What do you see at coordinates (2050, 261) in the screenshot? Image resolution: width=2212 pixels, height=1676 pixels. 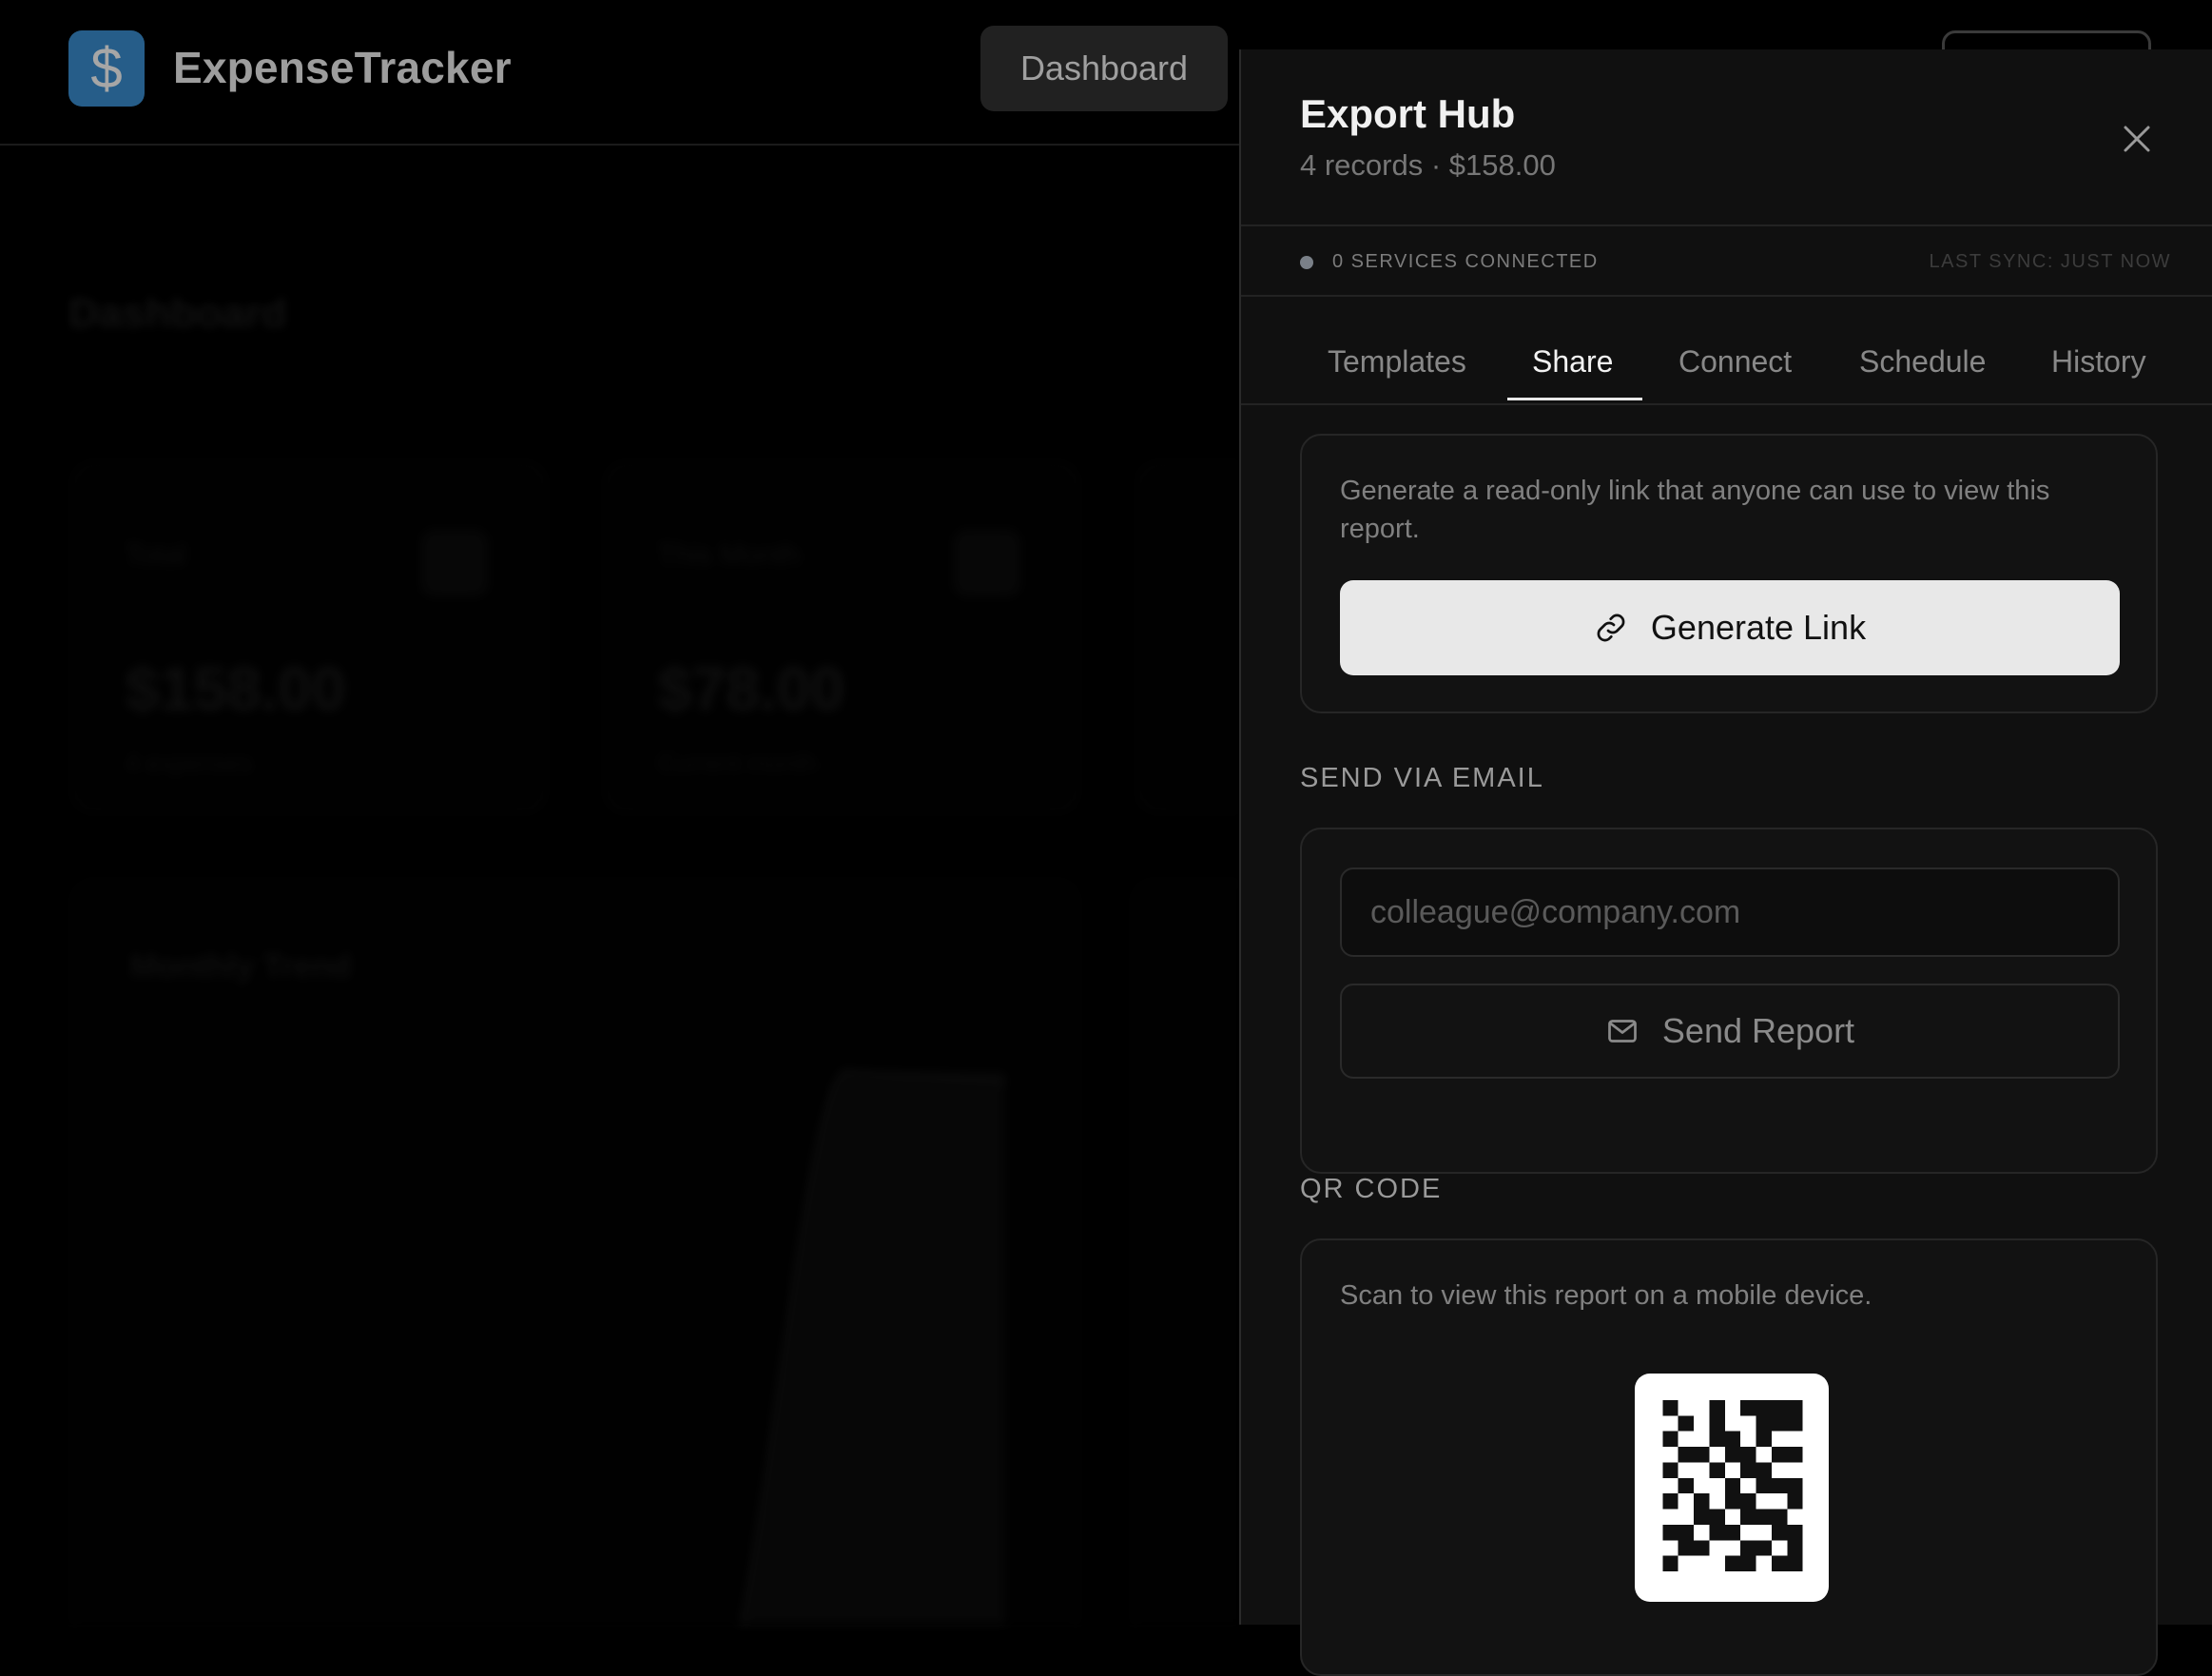 I see `last-sync-text: LAST SYNC: JUST NOW` at bounding box center [2050, 261].